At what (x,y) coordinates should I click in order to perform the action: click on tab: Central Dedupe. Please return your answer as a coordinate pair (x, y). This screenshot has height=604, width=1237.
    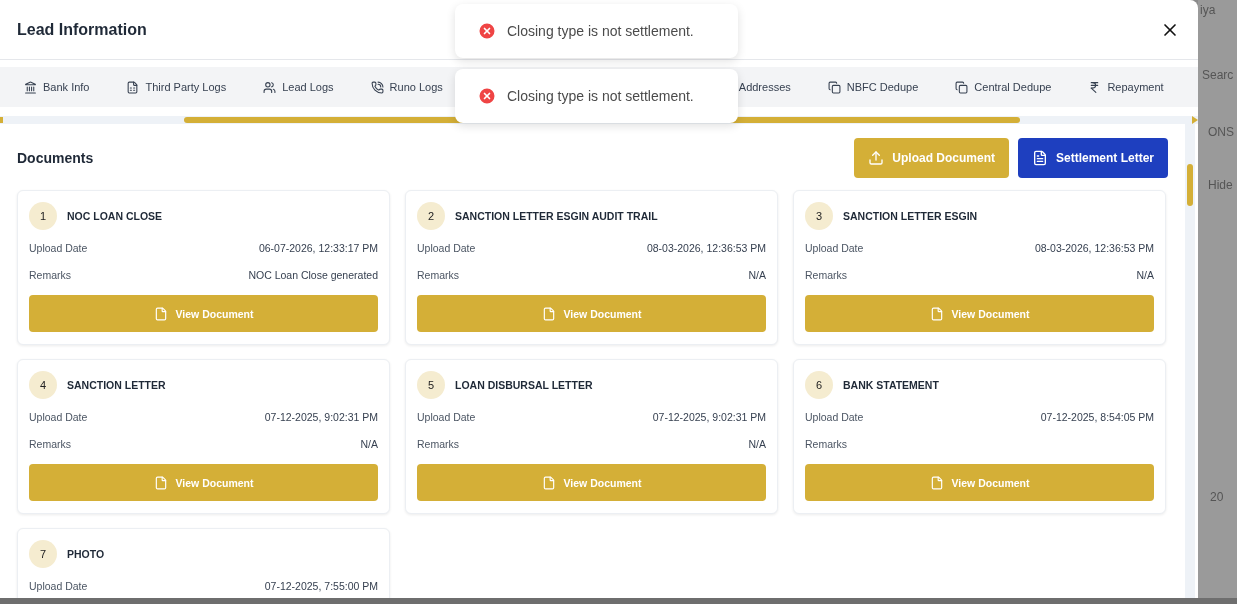
    Looking at the image, I should click on (1003, 87).